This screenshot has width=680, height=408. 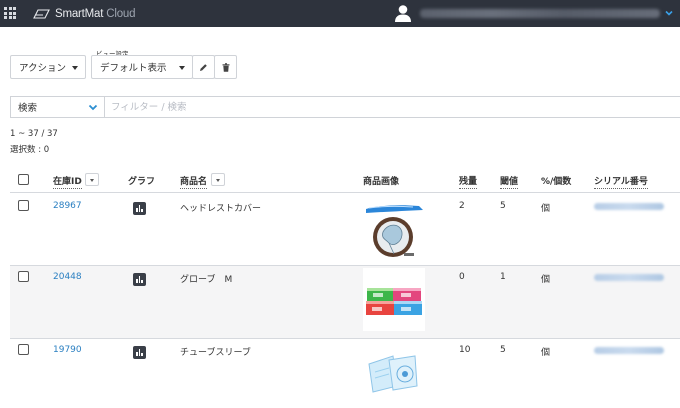 What do you see at coordinates (556, 182) in the screenshot?
I see `column-header-unit: %/個数` at bounding box center [556, 182].